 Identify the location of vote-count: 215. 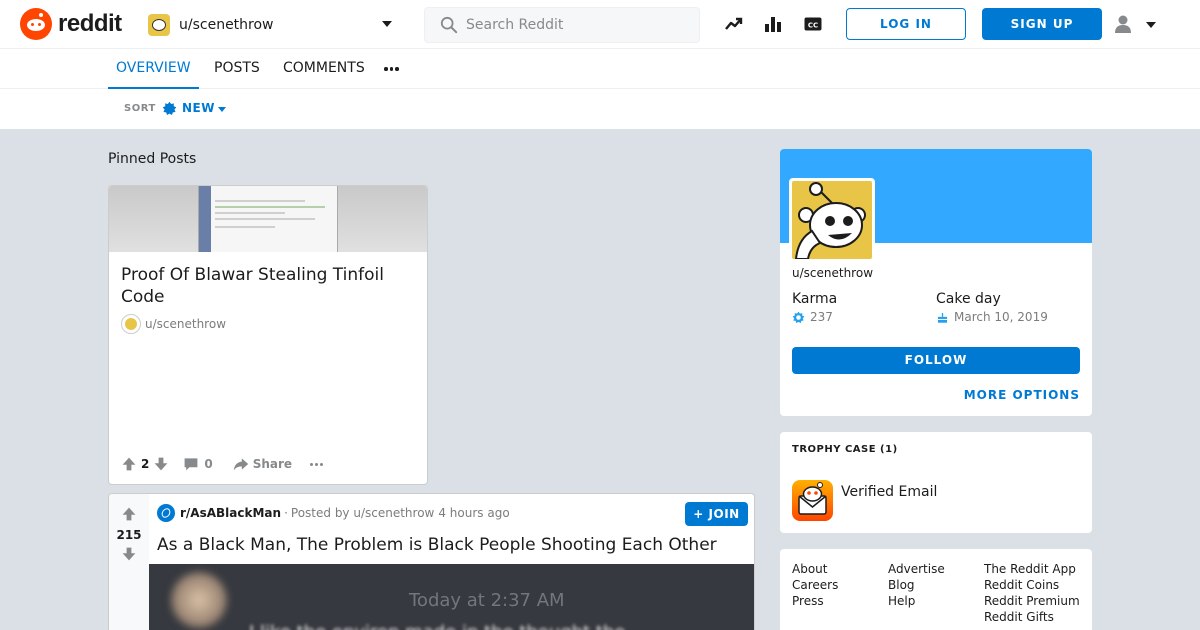
(129, 535).